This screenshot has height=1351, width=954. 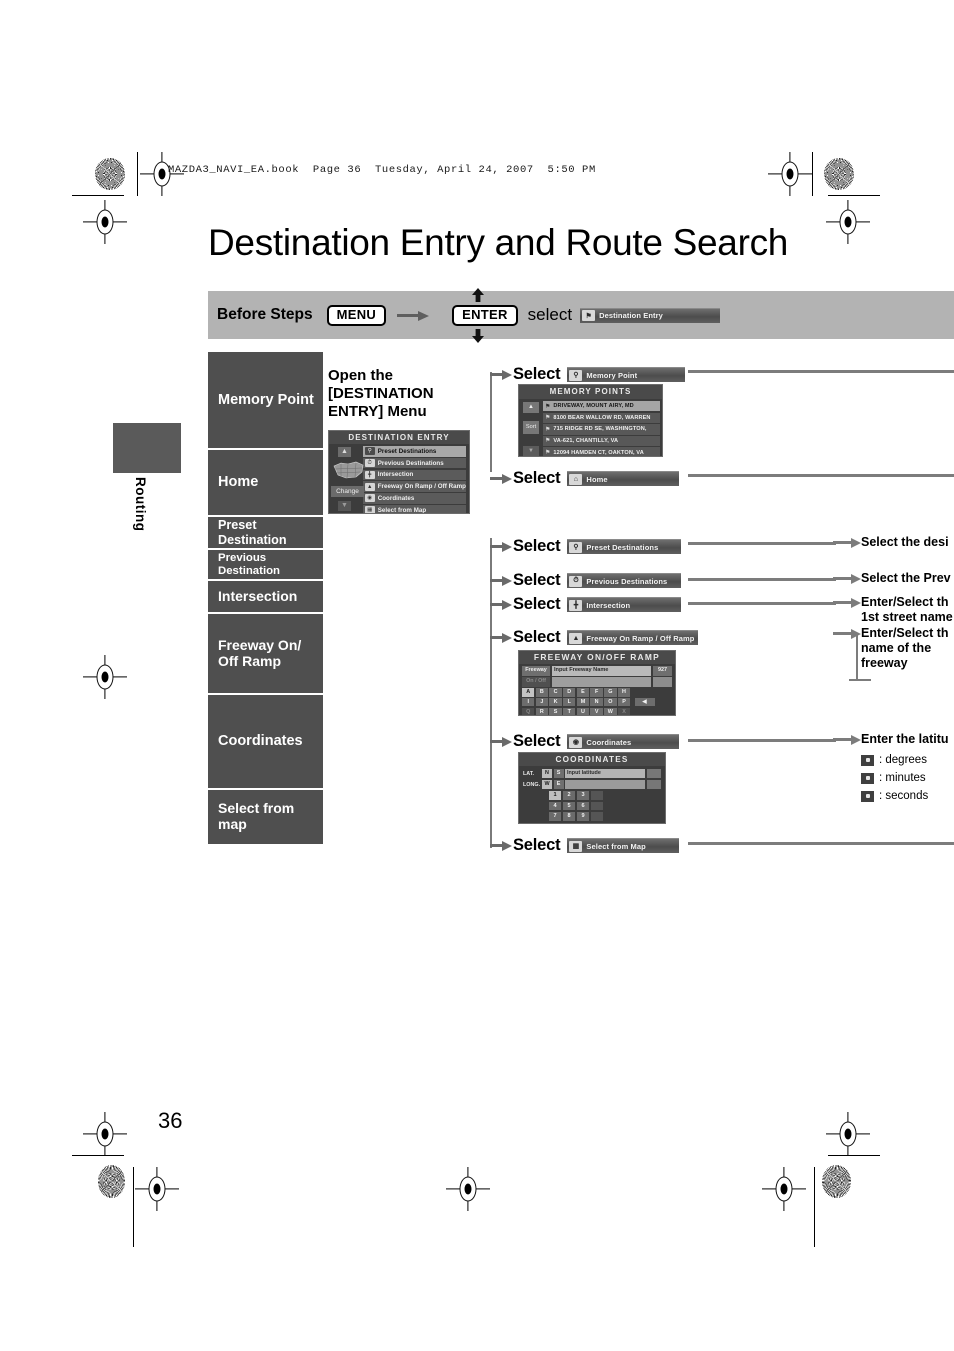 I want to click on latitude-backspace-icon, so click(x=654, y=773).